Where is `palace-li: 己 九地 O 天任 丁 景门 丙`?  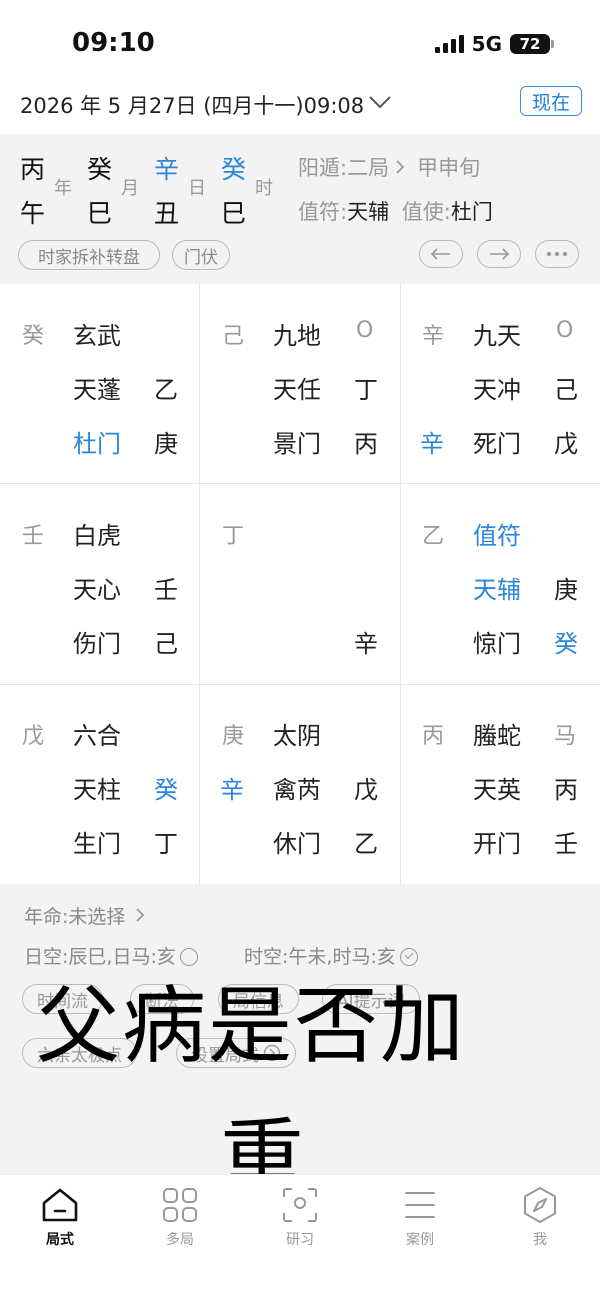
palace-li: 己 九地 O 天任 丁 景门 丙 is located at coordinates (300, 384).